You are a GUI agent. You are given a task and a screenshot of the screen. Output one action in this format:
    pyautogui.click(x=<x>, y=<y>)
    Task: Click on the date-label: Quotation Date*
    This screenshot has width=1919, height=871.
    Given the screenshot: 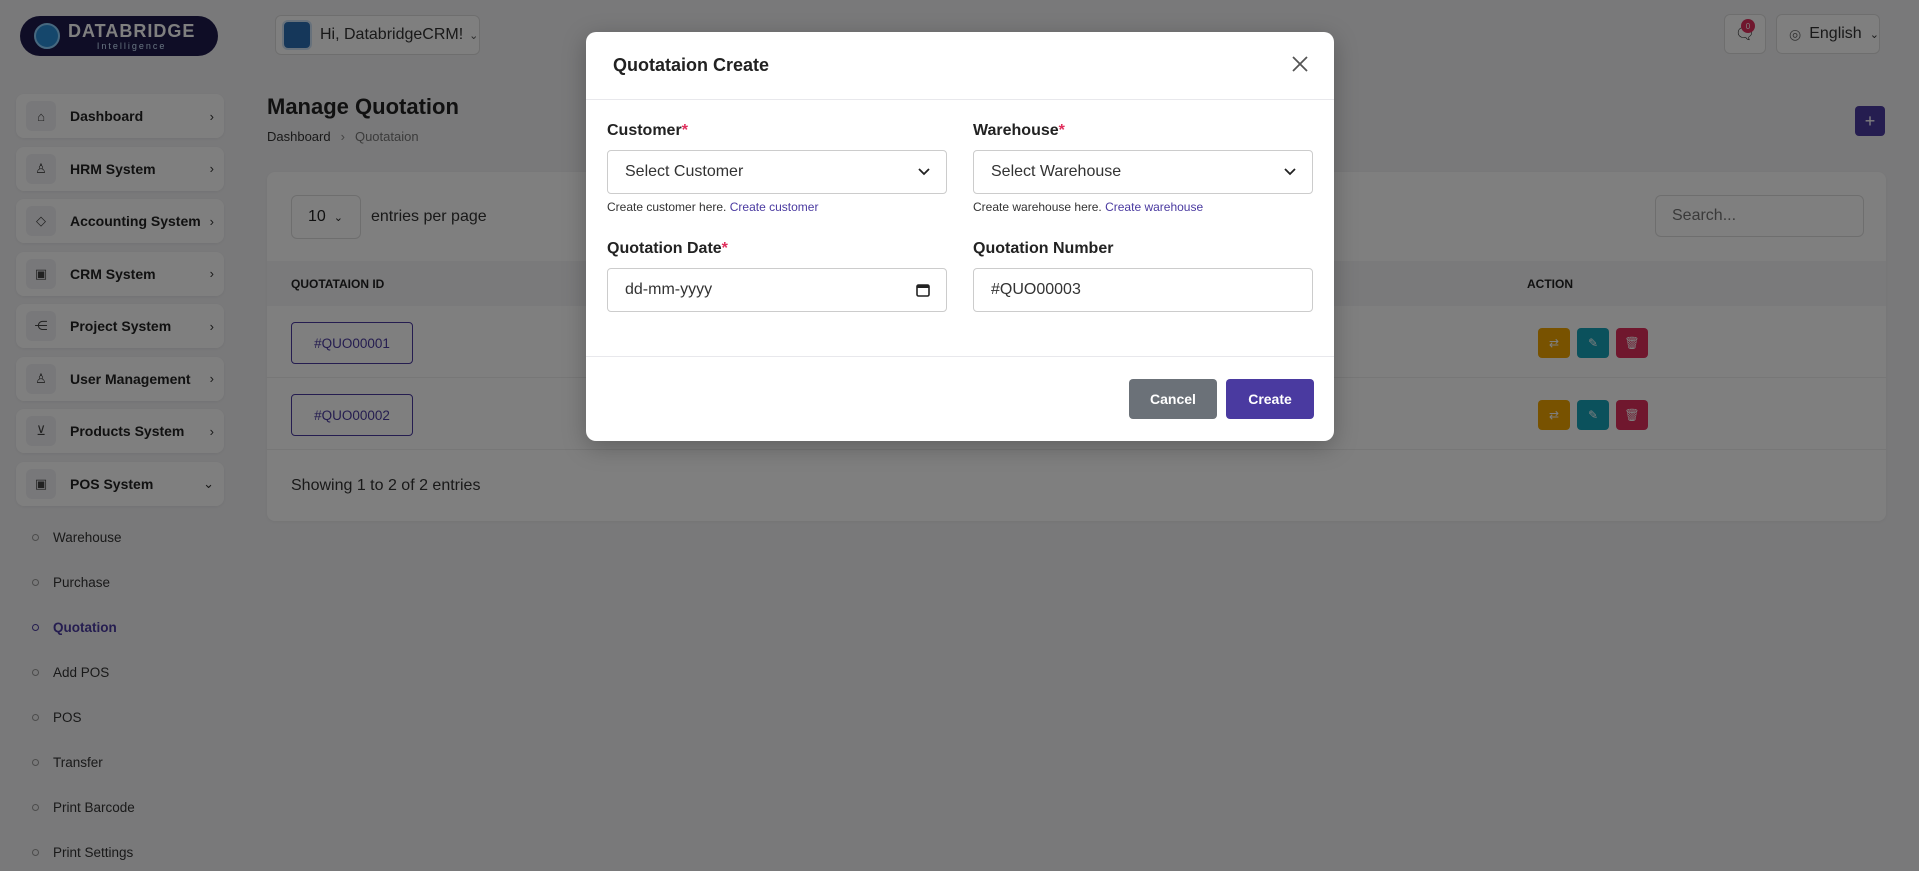 What is the action you would take?
    pyautogui.click(x=667, y=248)
    